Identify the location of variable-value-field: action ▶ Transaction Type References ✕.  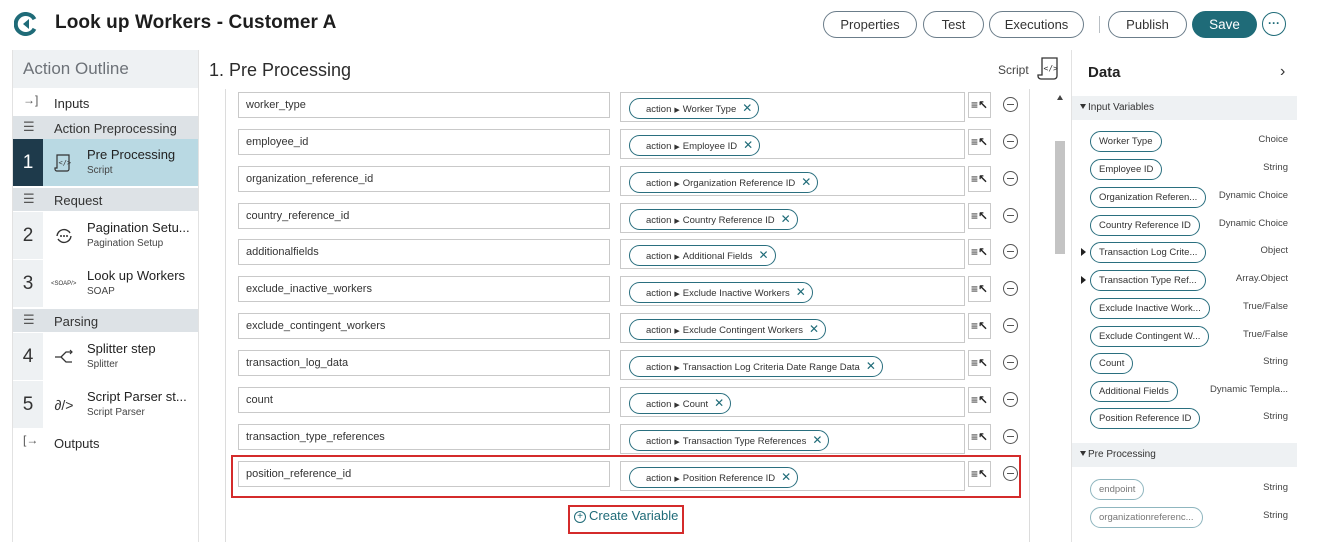
(792, 439).